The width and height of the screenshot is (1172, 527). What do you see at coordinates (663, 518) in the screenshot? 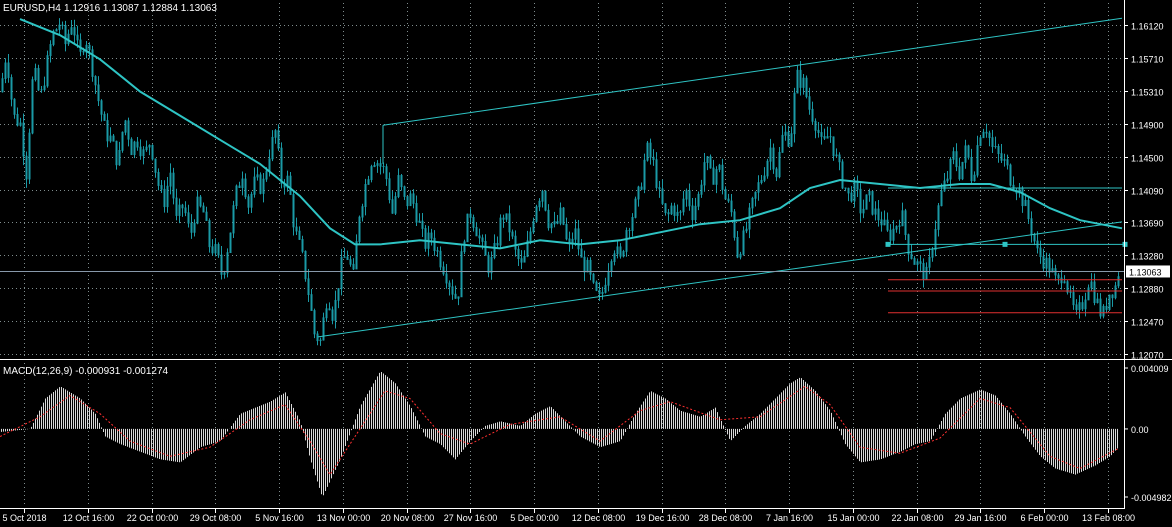
I see `time-tick-label: 19 Dec 16:00` at bounding box center [663, 518].